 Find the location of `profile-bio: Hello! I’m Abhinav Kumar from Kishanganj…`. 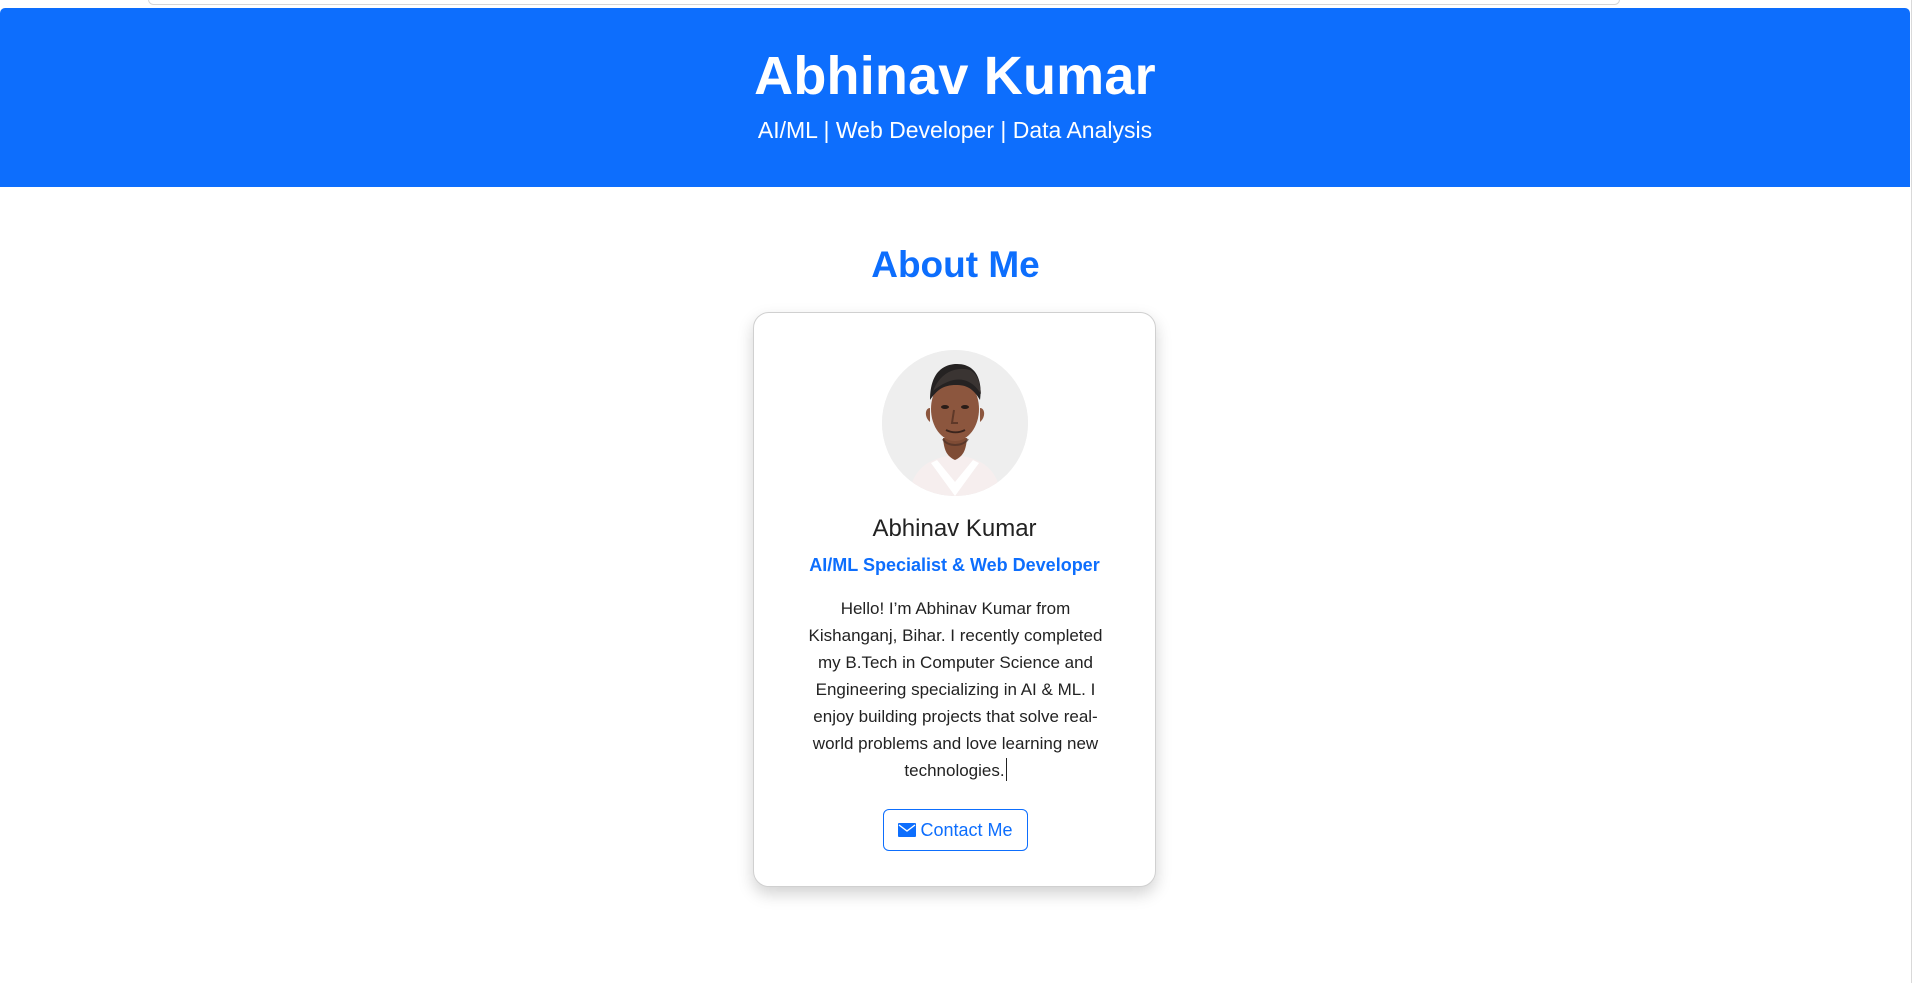

profile-bio: Hello! I’m Abhinav Kumar from Kishanganj… is located at coordinates (955, 689).